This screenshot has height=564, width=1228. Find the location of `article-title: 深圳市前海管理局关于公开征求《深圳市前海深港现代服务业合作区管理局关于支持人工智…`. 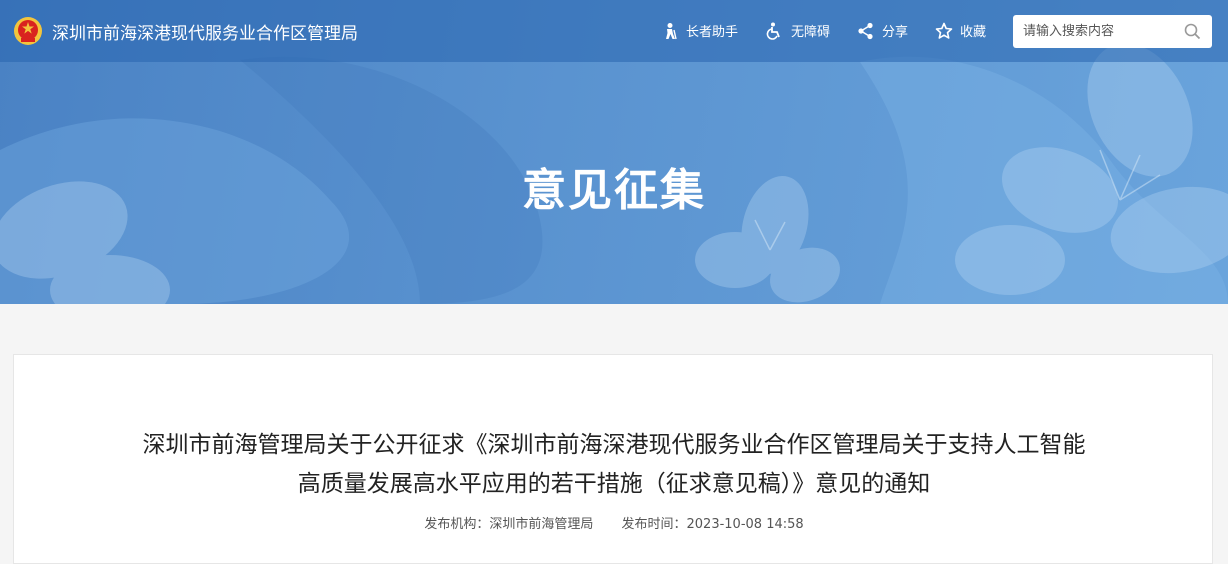

article-title: 深圳市前海管理局关于公开征求《深圳市前海深港现代服务业合作区管理局关于支持人工智… is located at coordinates (614, 465).